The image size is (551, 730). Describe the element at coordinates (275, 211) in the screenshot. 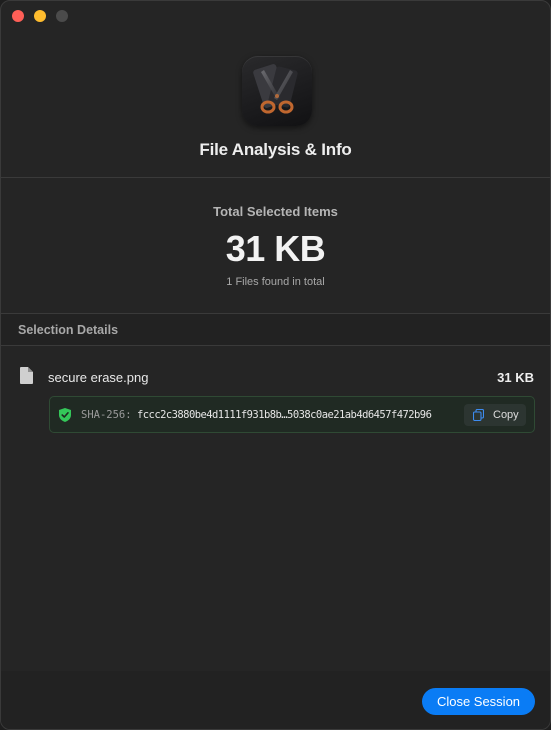

I see `summary-label: Total Selected Items` at that location.